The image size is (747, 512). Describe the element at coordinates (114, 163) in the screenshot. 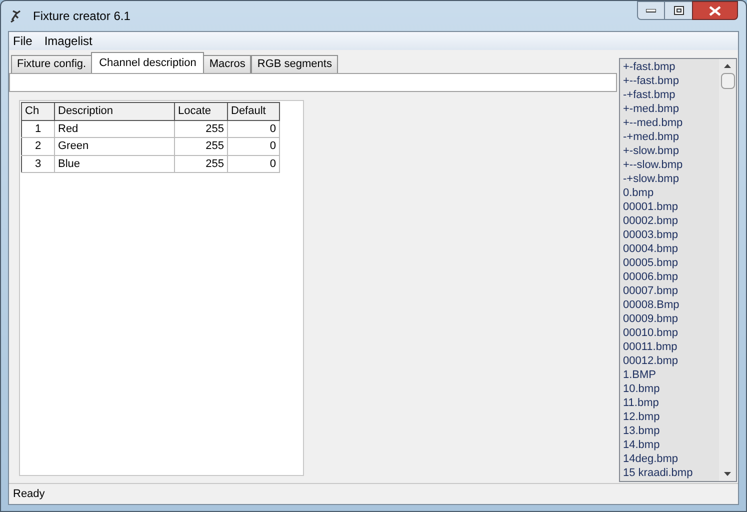

I see `table-cell: Blue` at that location.